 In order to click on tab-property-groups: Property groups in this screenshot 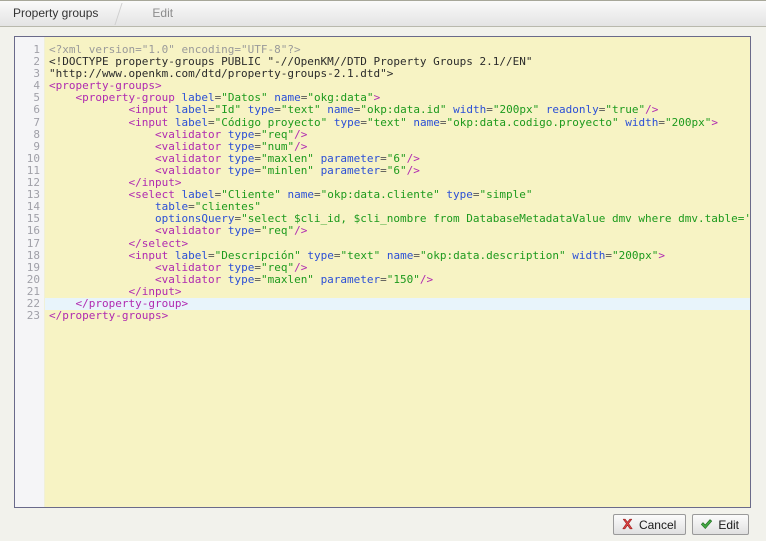, I will do `click(56, 13)`.